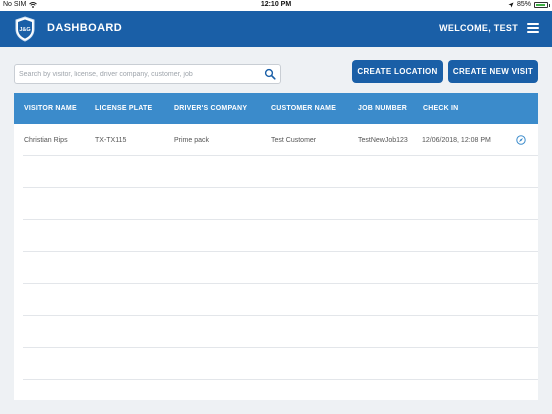  What do you see at coordinates (521, 140) in the screenshot?
I see `compass-icon` at bounding box center [521, 140].